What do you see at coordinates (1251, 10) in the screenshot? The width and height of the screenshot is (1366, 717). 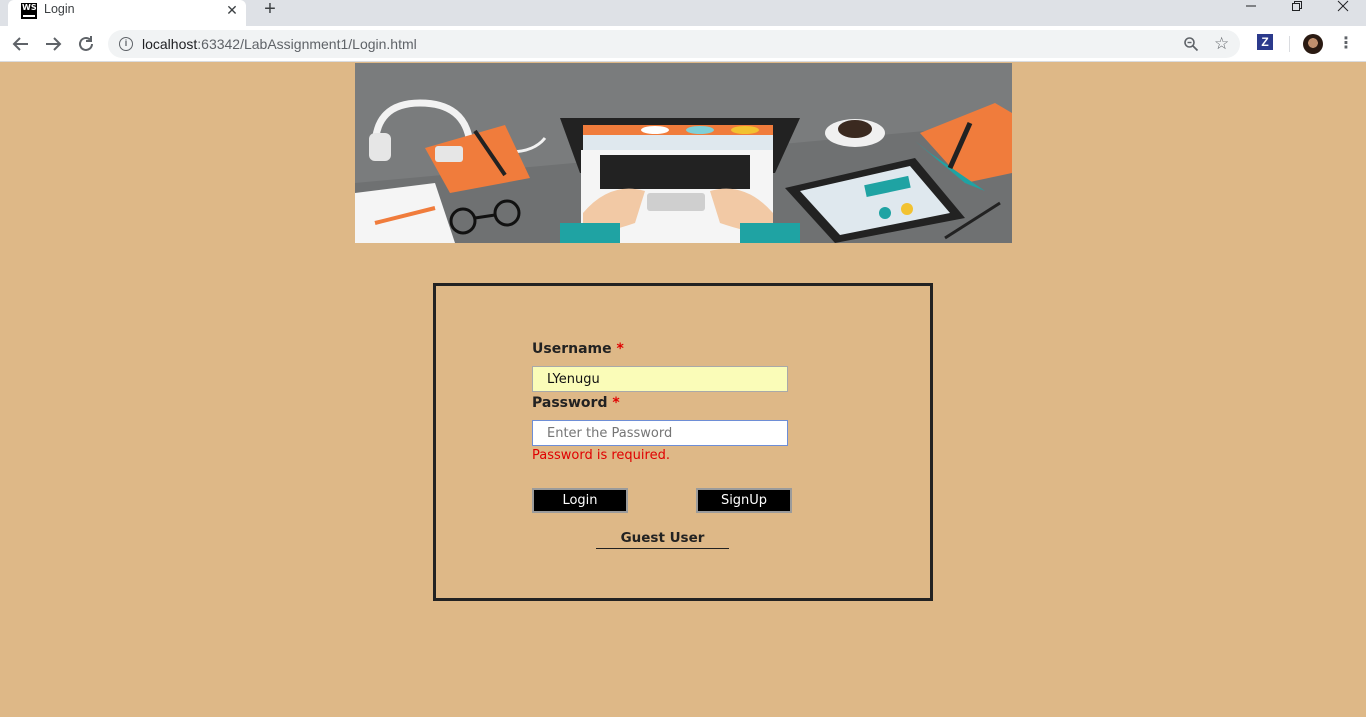 I see `minimize-icon` at bounding box center [1251, 10].